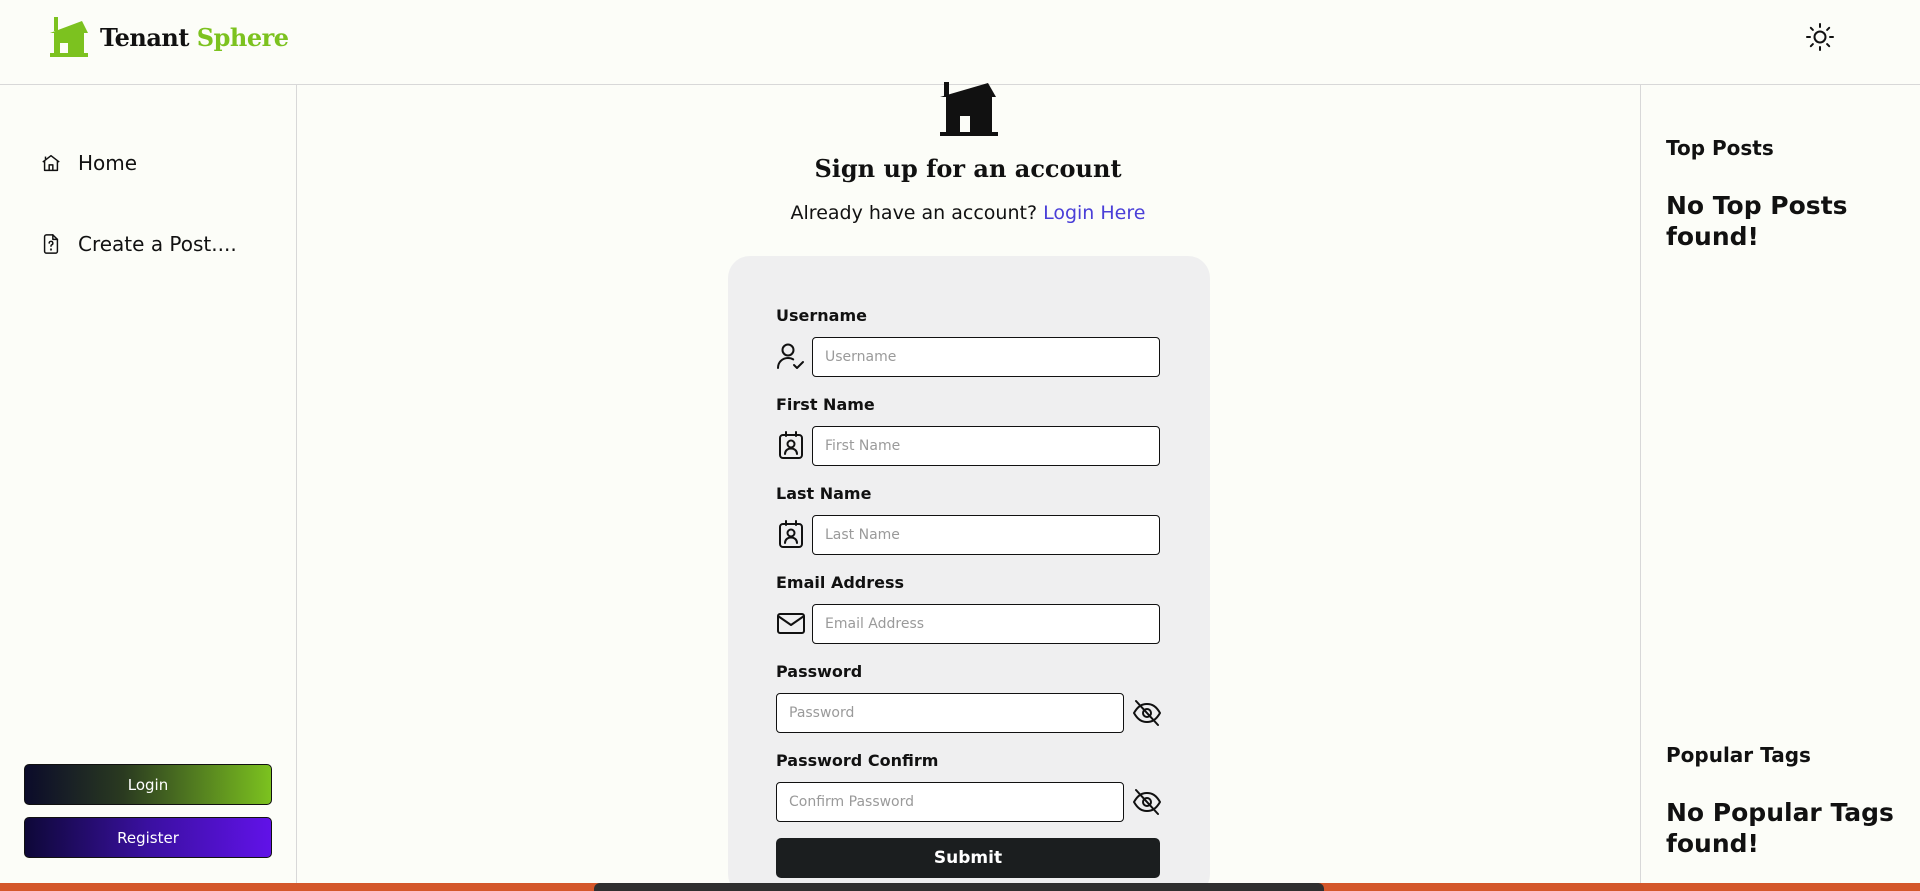 This screenshot has height=891, width=1920. What do you see at coordinates (148, 784) in the screenshot?
I see `login-button: Login` at bounding box center [148, 784].